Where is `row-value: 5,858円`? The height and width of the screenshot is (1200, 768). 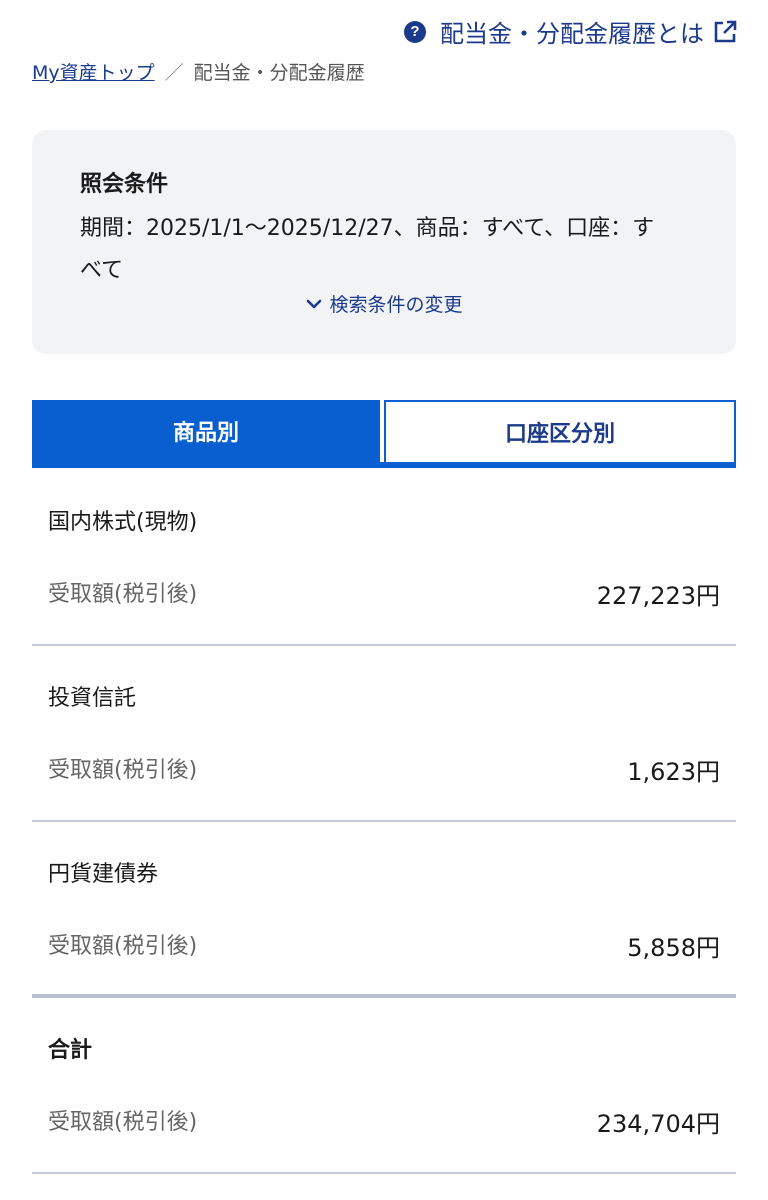 row-value: 5,858円 is located at coordinates (673, 948).